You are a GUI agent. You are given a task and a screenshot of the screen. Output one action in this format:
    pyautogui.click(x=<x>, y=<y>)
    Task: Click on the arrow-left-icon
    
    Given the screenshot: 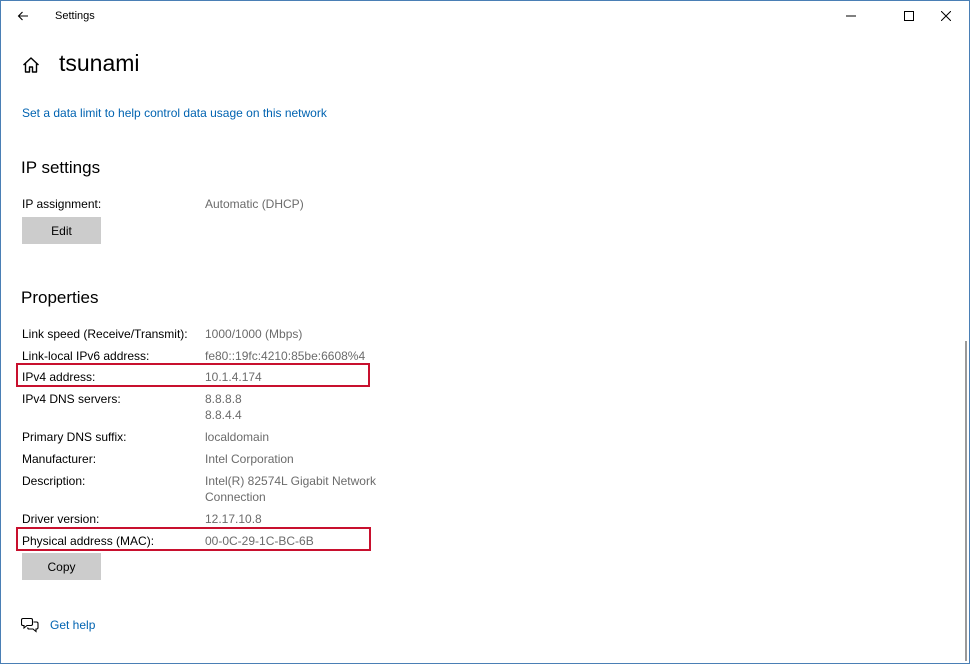 What is the action you would take?
    pyautogui.click(x=22, y=16)
    